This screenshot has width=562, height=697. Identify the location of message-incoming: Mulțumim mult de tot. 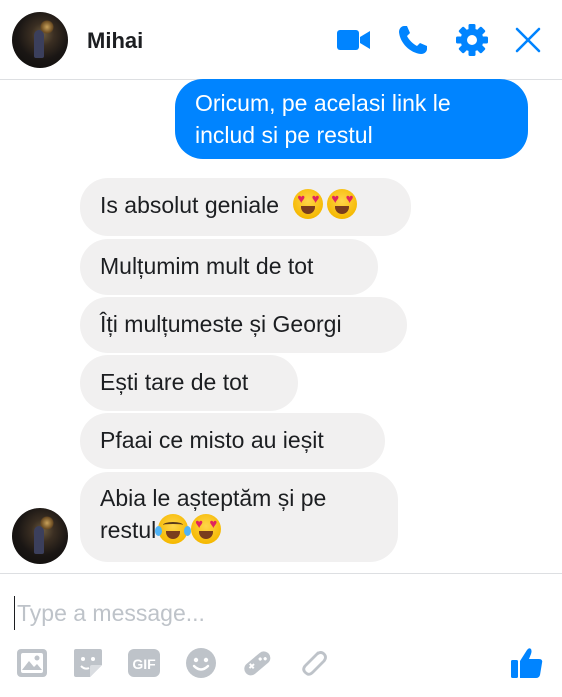
(229, 267).